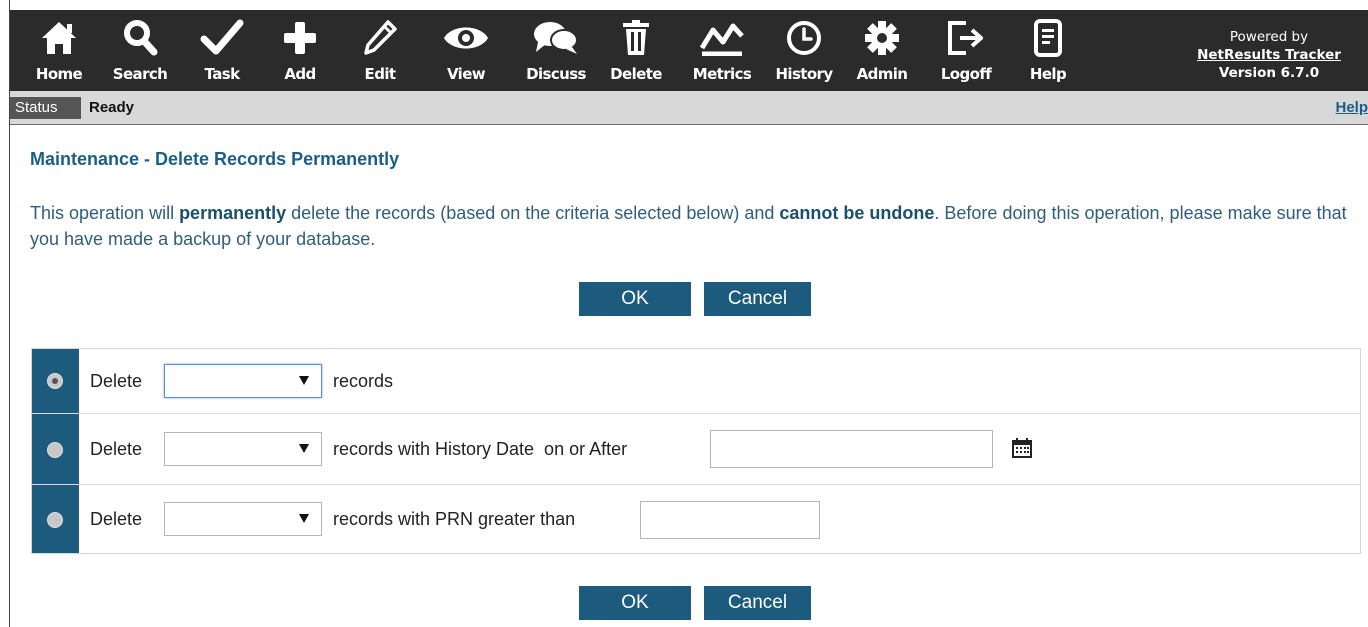 This screenshot has width=1368, height=627. What do you see at coordinates (215, 159) in the screenshot?
I see `page-title: Maintenance - Delete Records Permanently` at bounding box center [215, 159].